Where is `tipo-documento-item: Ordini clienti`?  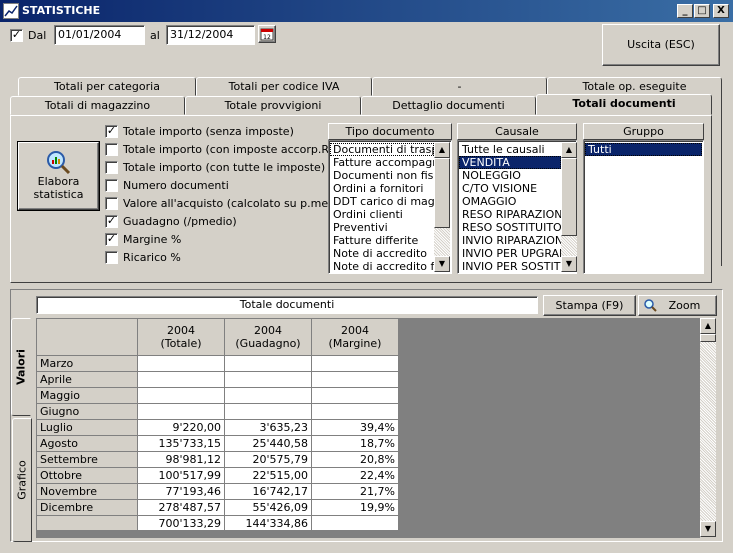
tipo-documento-item: Ordini clienti is located at coordinates (382, 214).